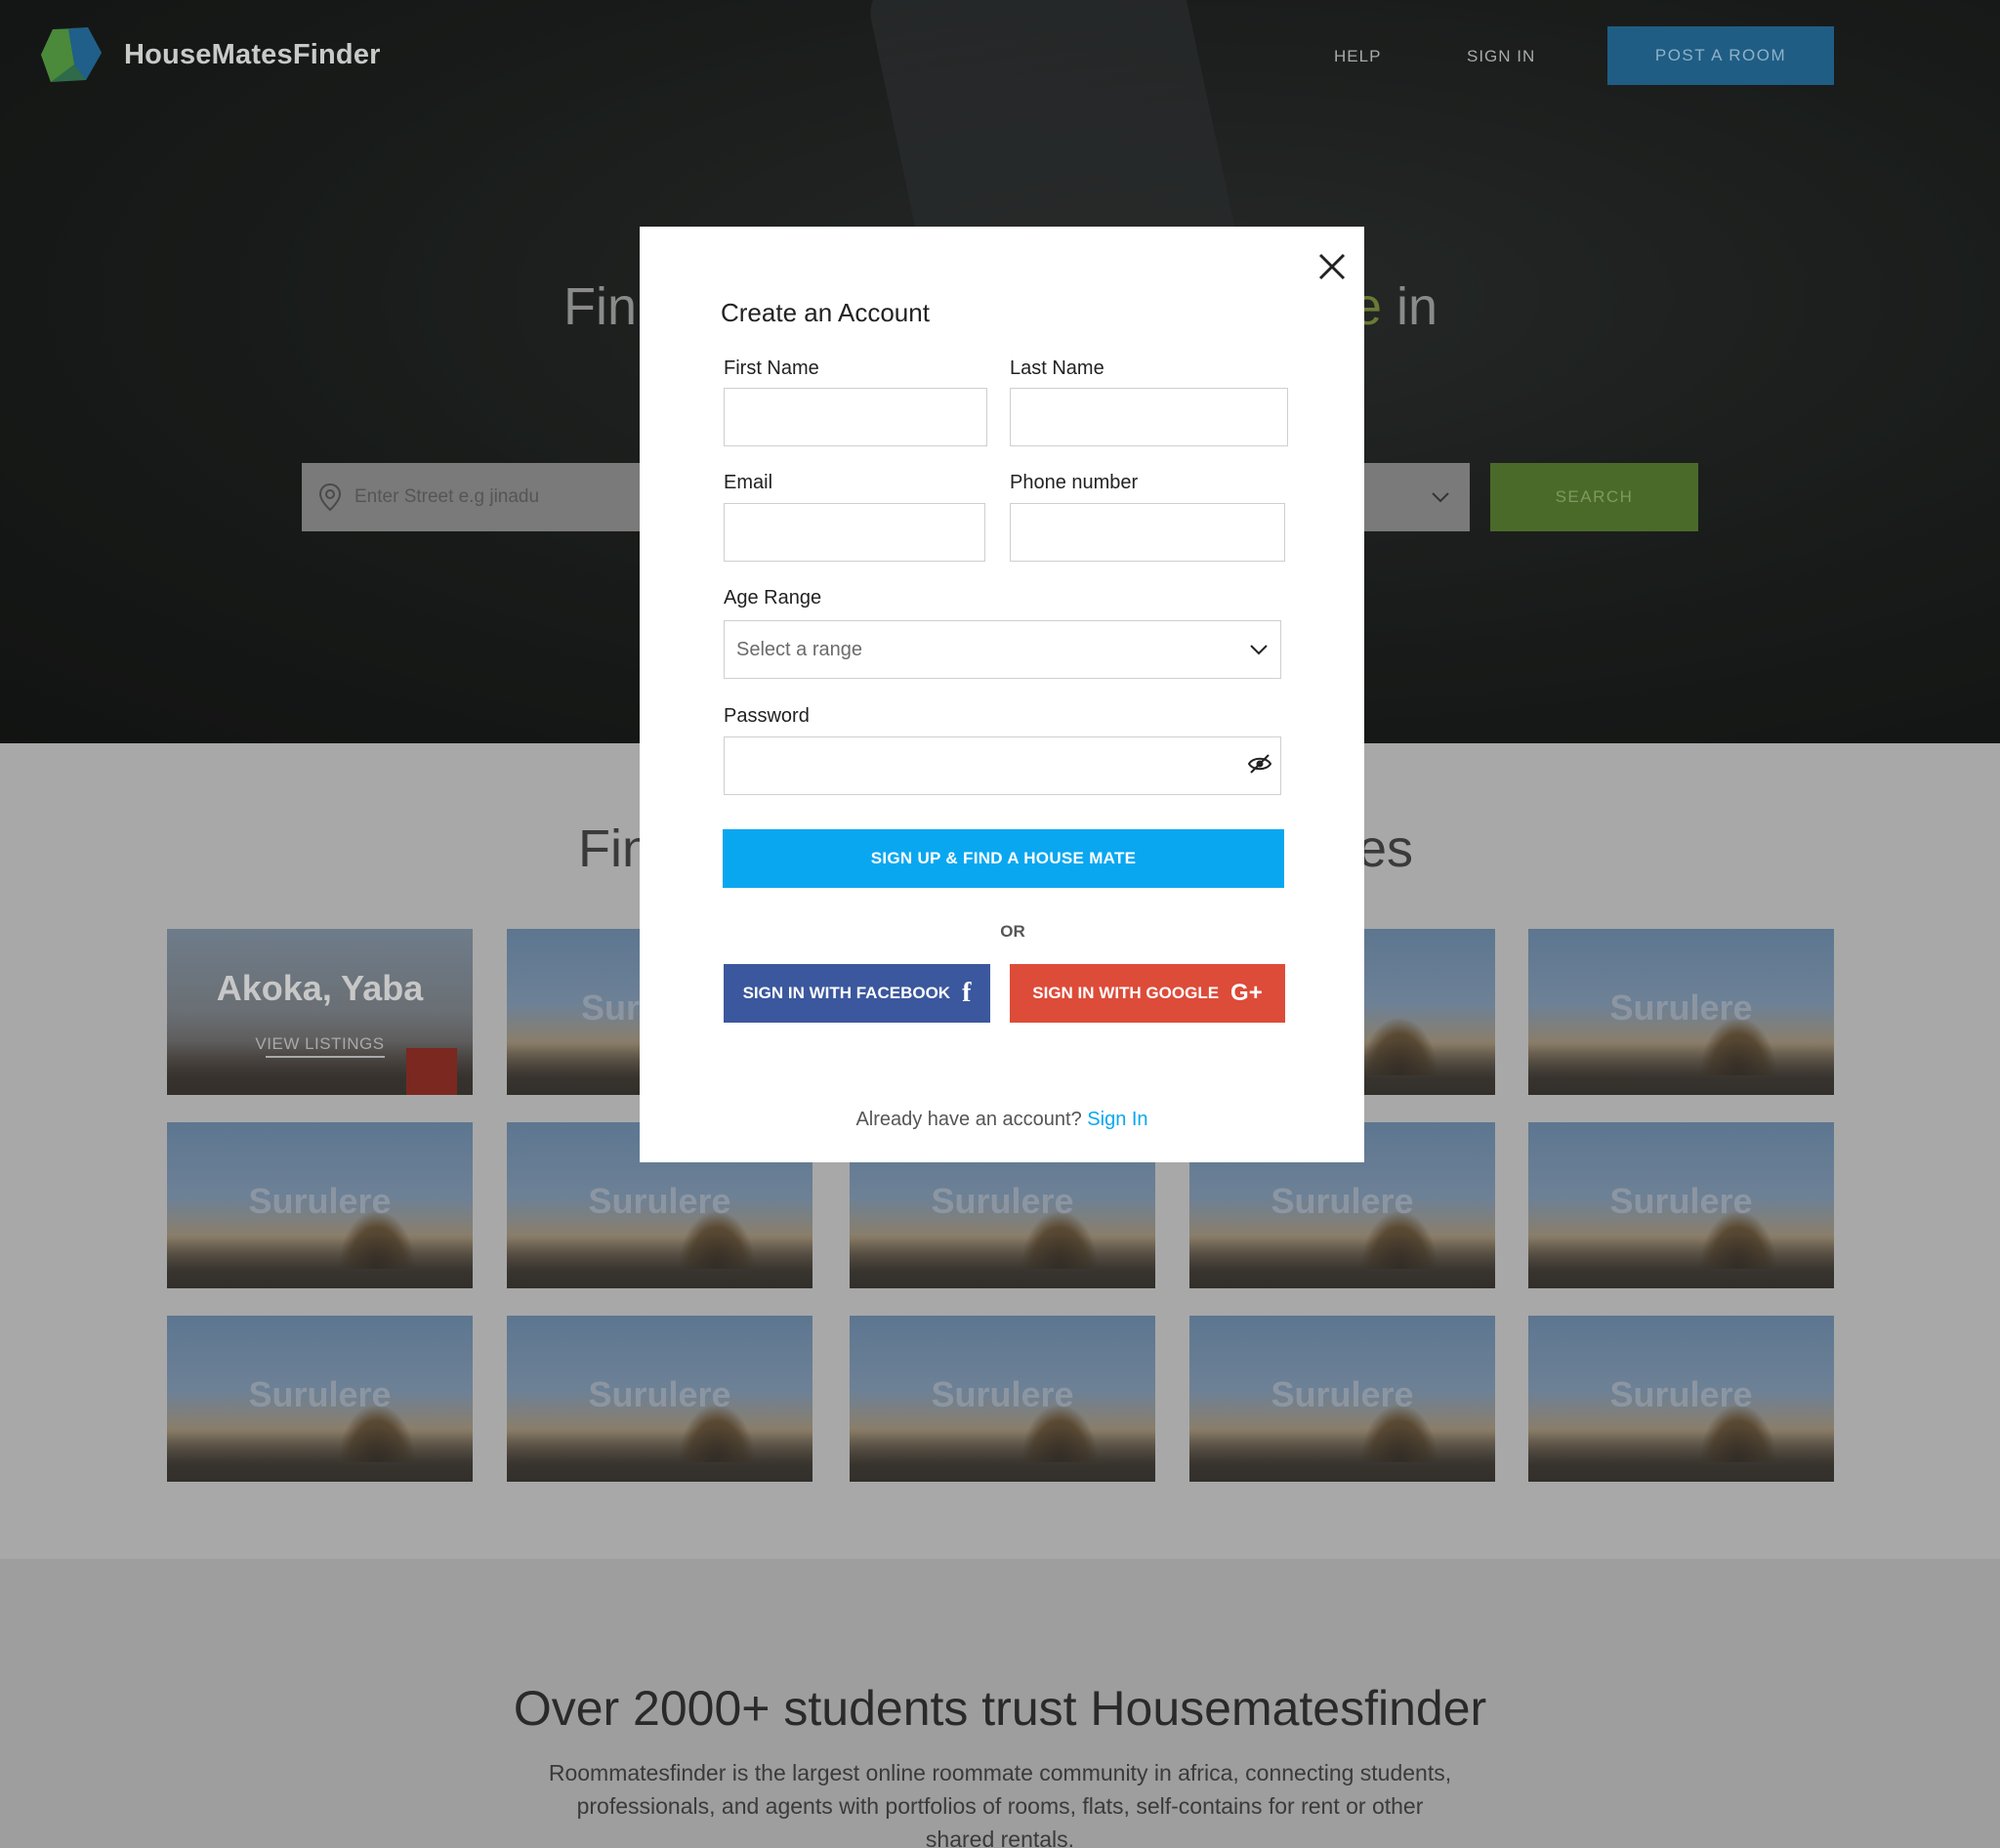 This screenshot has height=1848, width=2000. What do you see at coordinates (1246, 993) in the screenshot?
I see `google-plus-icon: G+` at bounding box center [1246, 993].